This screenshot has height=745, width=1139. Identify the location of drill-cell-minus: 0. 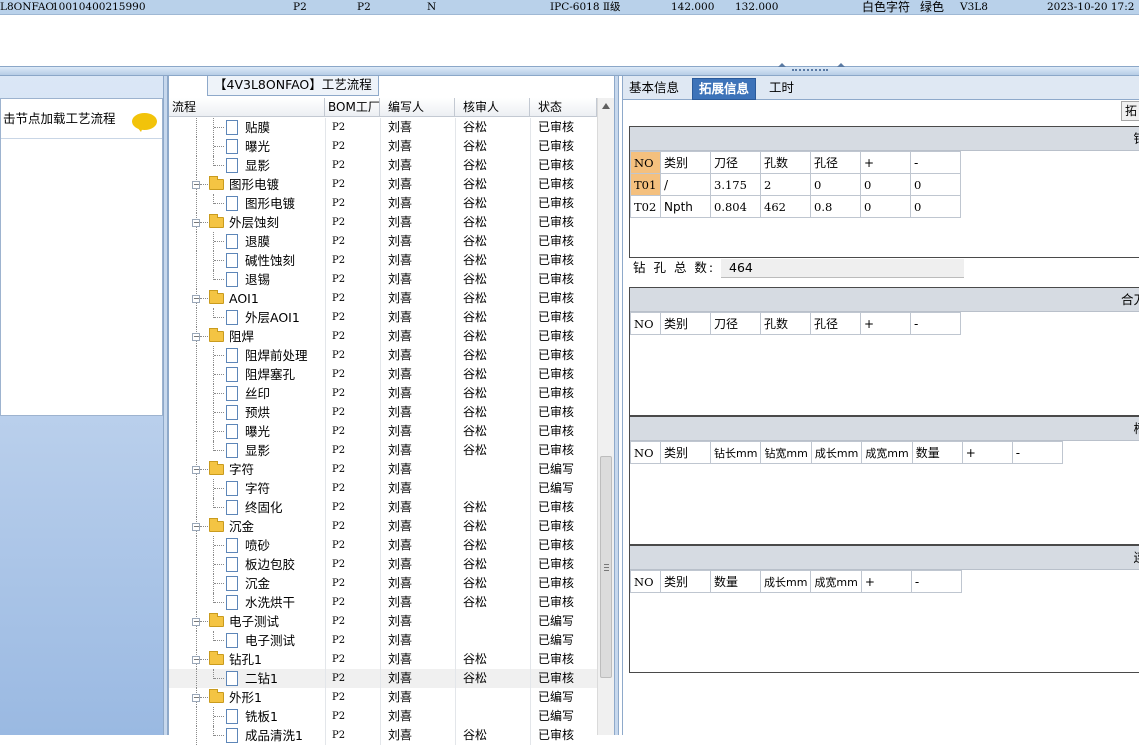
(935, 184).